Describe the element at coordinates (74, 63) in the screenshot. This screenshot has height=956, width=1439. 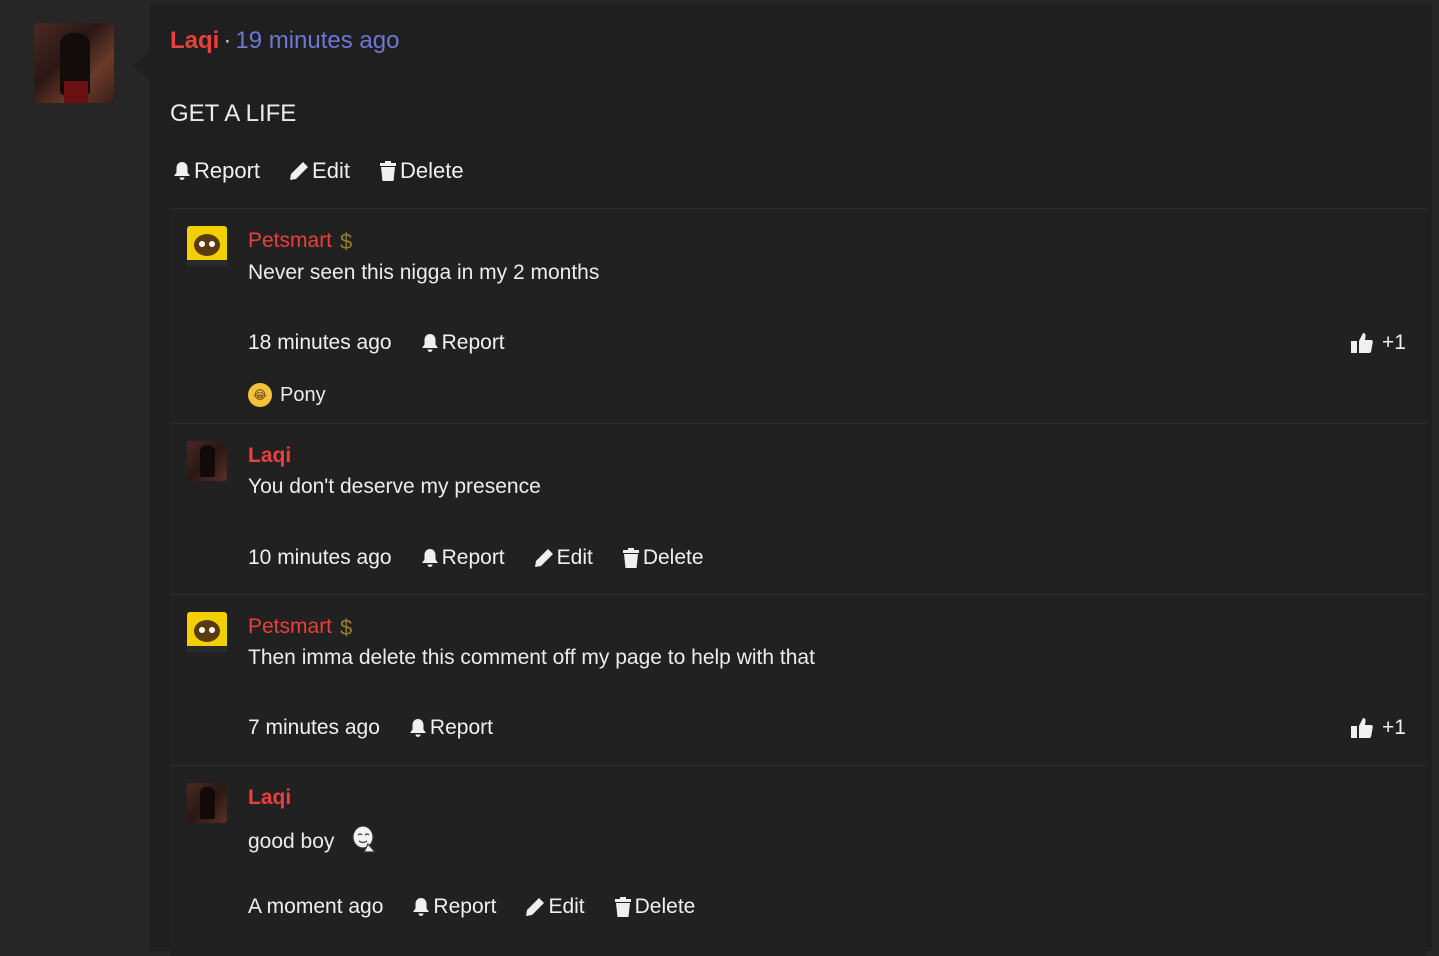
I see `post-author-avatar` at that location.